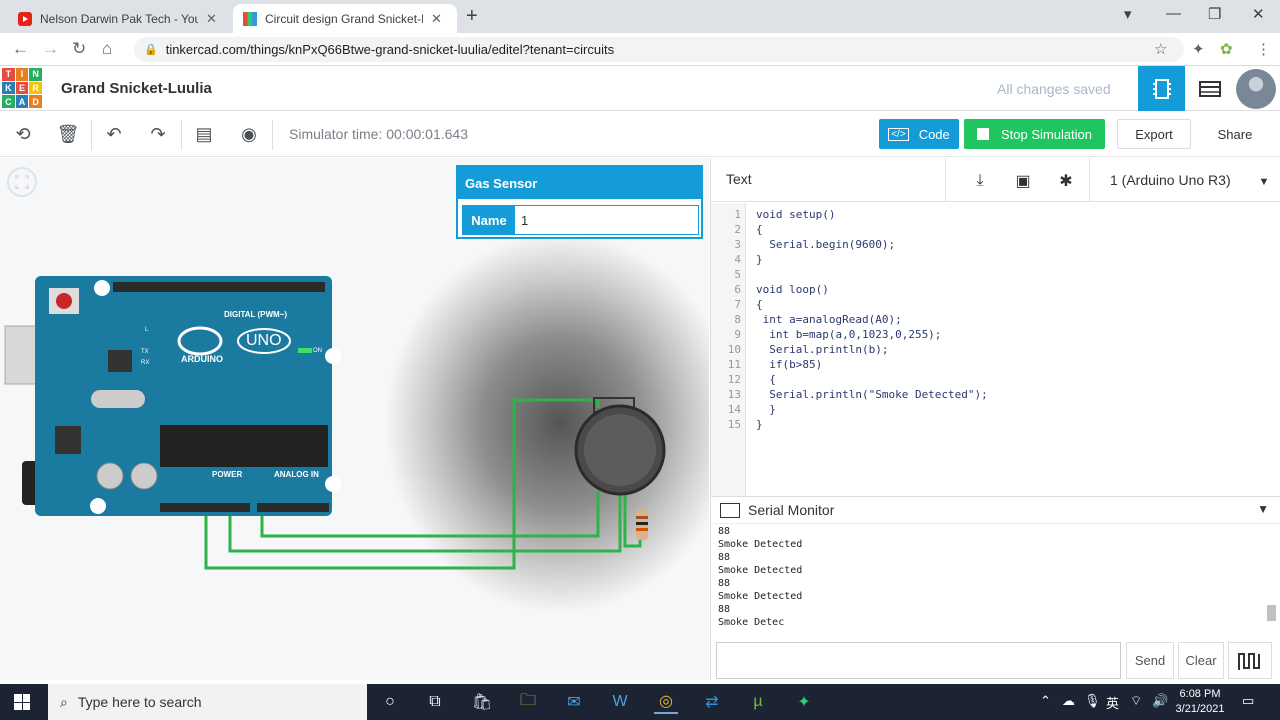 This screenshot has width=1280, height=720. I want to click on debugger-bug-icon: ✱, so click(1066, 181).